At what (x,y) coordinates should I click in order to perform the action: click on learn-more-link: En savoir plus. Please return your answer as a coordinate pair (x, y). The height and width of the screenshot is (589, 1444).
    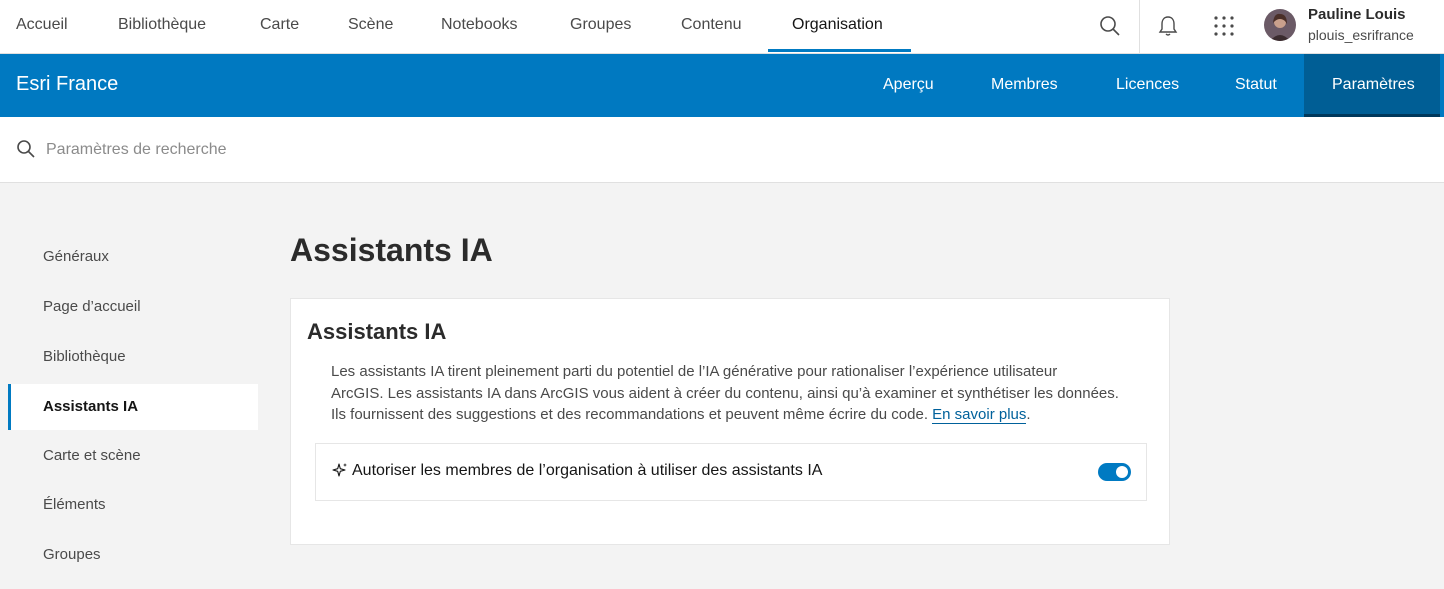
    Looking at the image, I should click on (979, 415).